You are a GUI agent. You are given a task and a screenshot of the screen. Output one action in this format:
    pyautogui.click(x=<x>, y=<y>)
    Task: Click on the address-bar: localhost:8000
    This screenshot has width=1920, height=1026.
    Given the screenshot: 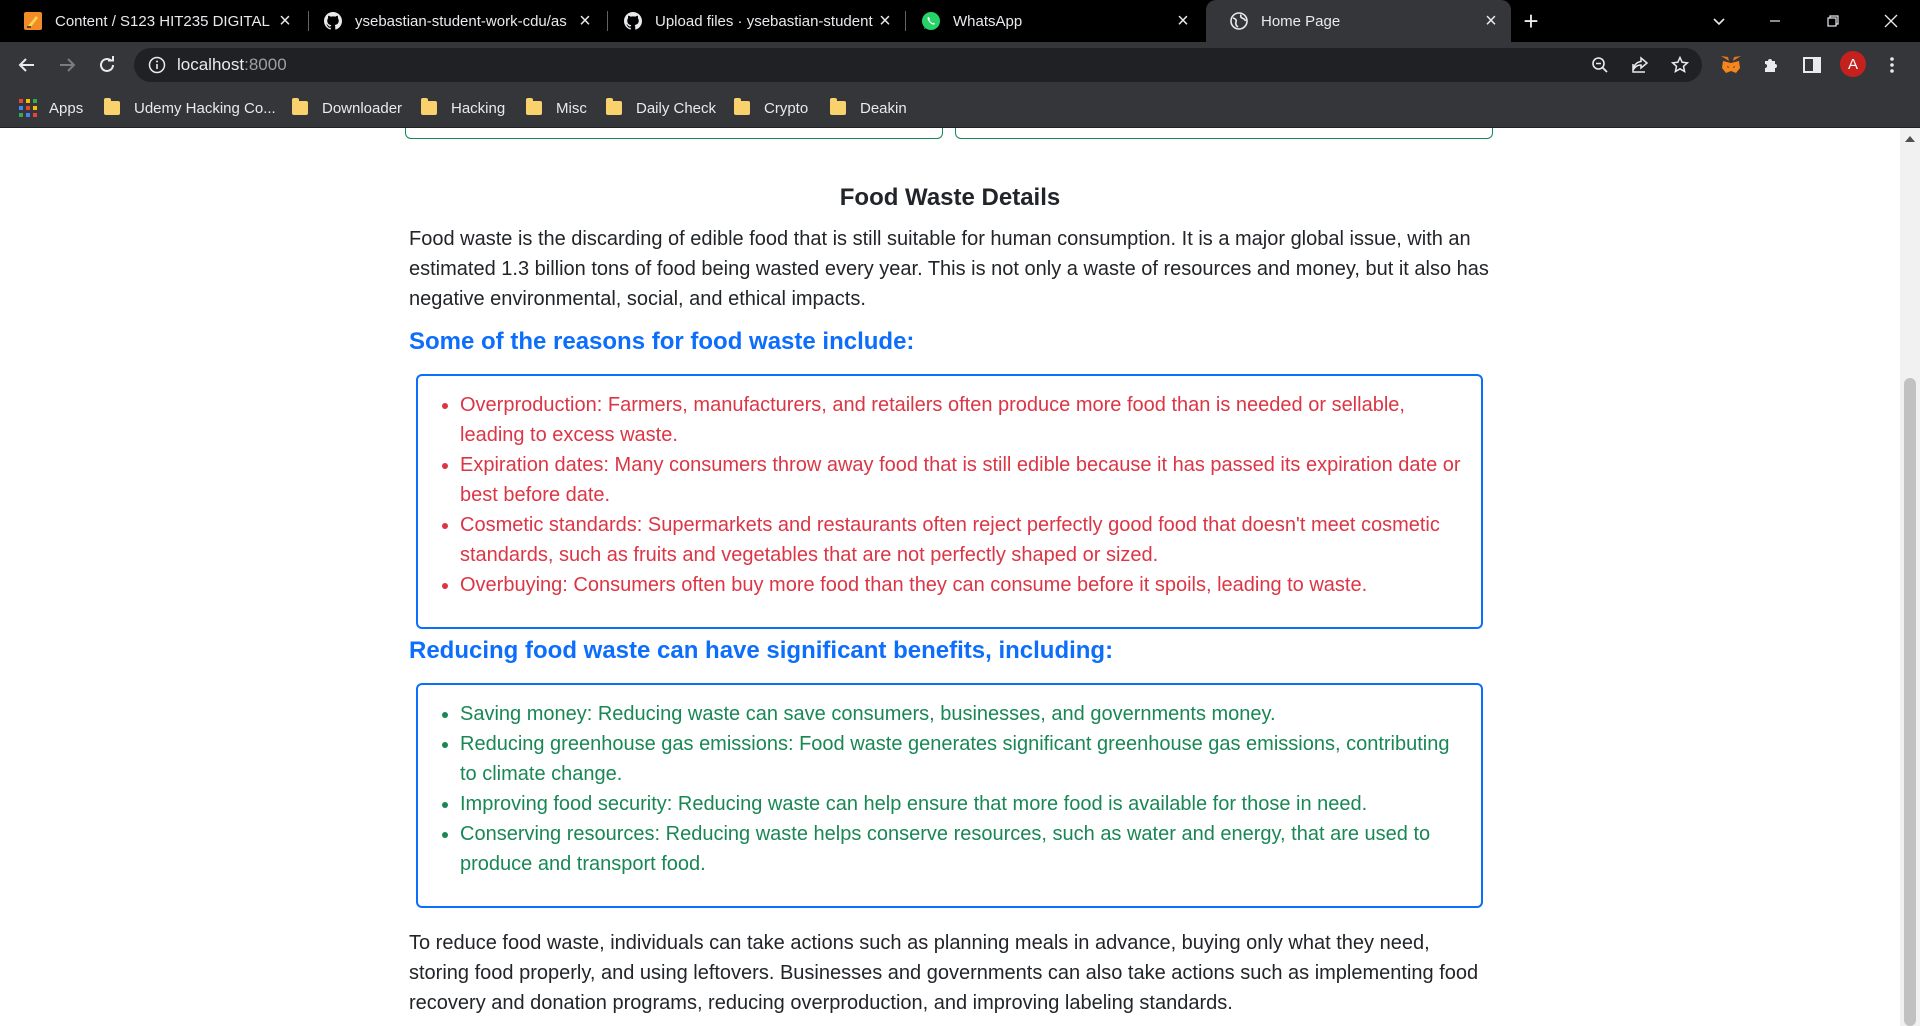 What is the action you would take?
    pyautogui.click(x=918, y=65)
    